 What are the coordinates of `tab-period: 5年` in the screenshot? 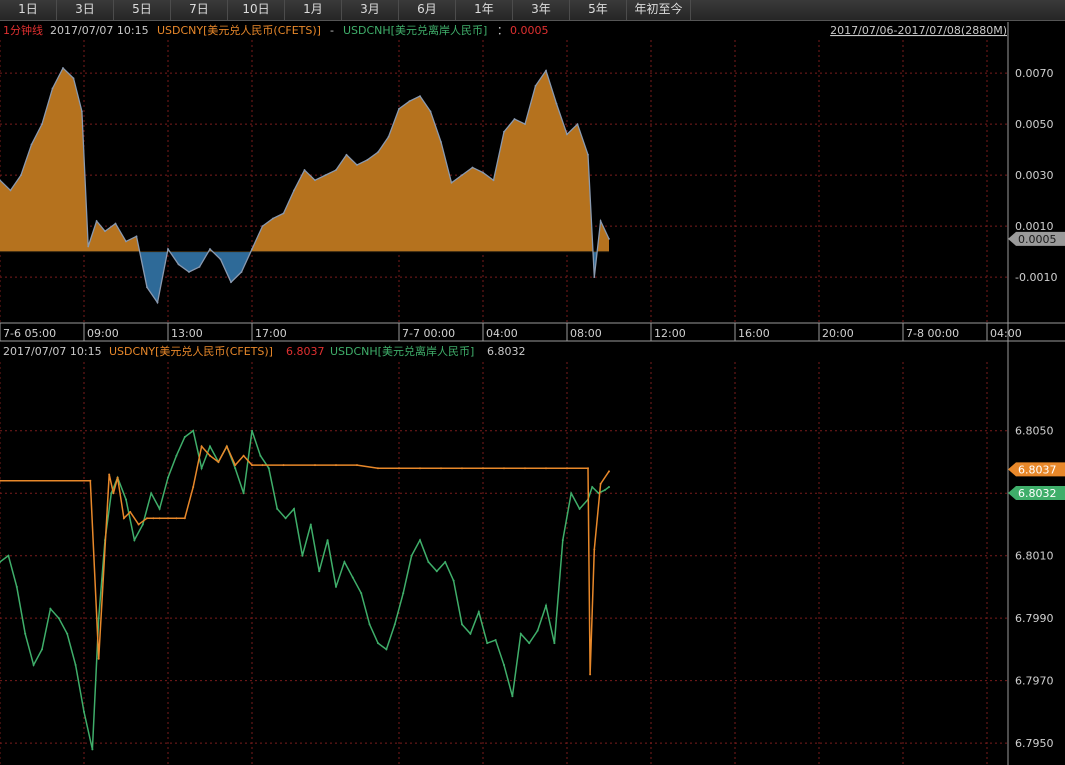 It's located at (598, 10).